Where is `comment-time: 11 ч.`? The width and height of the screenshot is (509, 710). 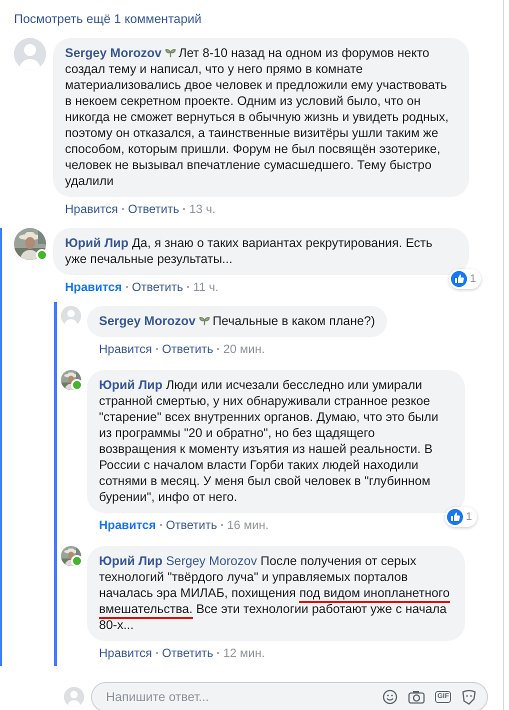 comment-time: 11 ч. is located at coordinates (206, 287).